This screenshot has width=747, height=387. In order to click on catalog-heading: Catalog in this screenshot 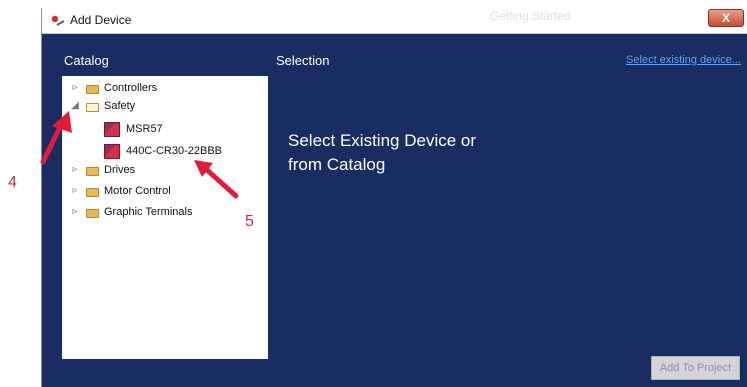, I will do `click(86, 60)`.